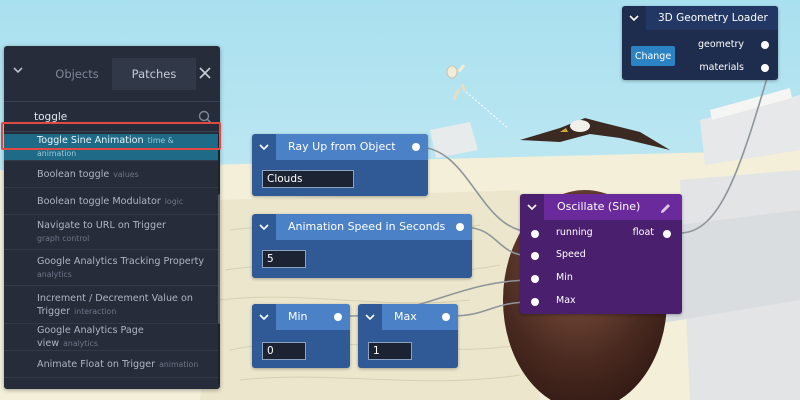 The image size is (800, 400). Describe the element at coordinates (721, 67) in the screenshot. I see `output-label: materials` at that location.